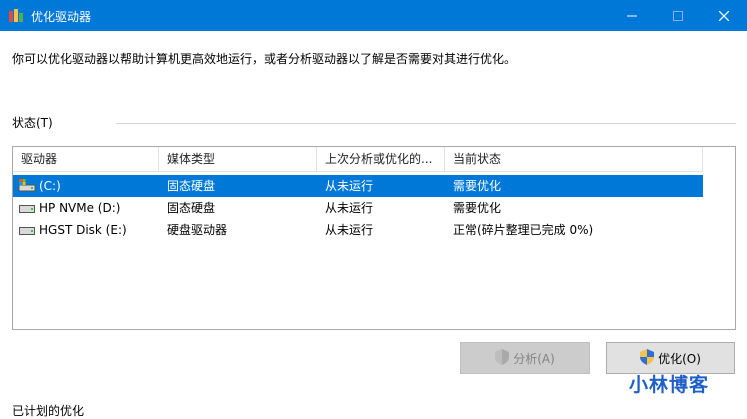  Describe the element at coordinates (632, 15) in the screenshot. I see `minimize-button` at that location.